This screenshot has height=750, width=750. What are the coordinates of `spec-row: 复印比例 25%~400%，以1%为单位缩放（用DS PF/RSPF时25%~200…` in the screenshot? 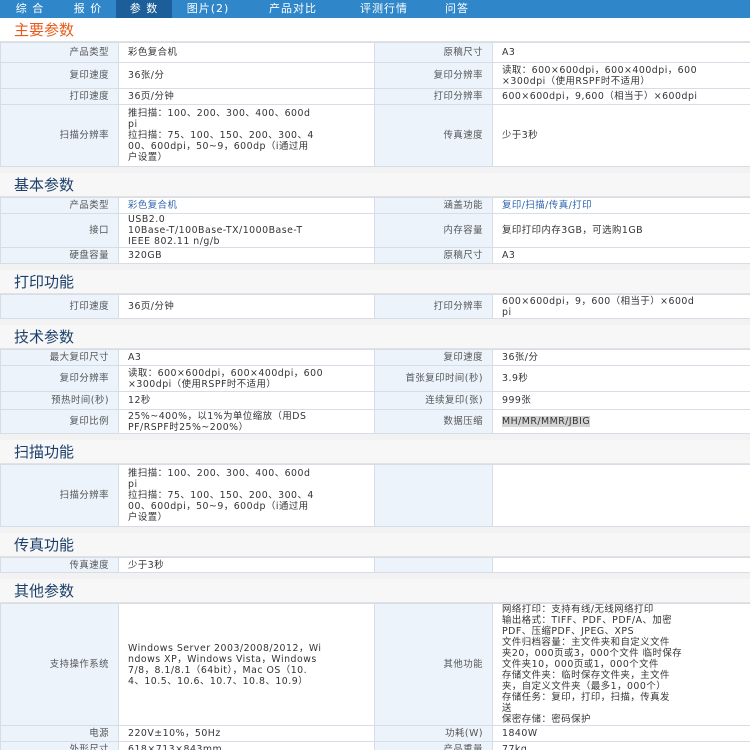 It's located at (375, 421).